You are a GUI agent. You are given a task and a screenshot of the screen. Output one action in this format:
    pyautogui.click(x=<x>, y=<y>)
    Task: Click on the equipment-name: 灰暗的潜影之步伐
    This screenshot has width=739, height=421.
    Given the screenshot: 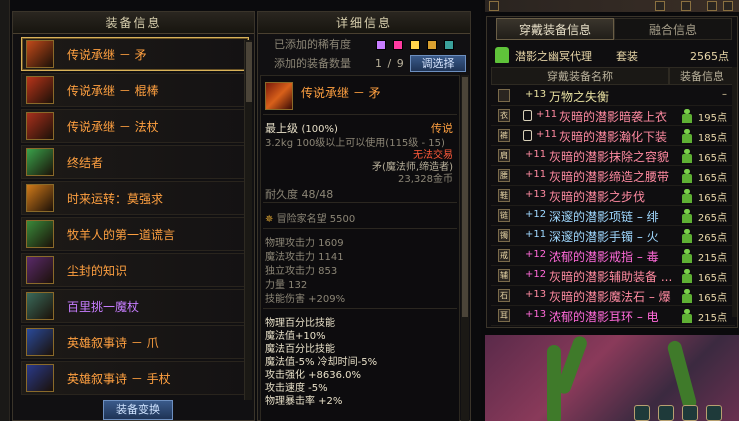 What is the action you would take?
    pyautogui.click(x=597, y=197)
    